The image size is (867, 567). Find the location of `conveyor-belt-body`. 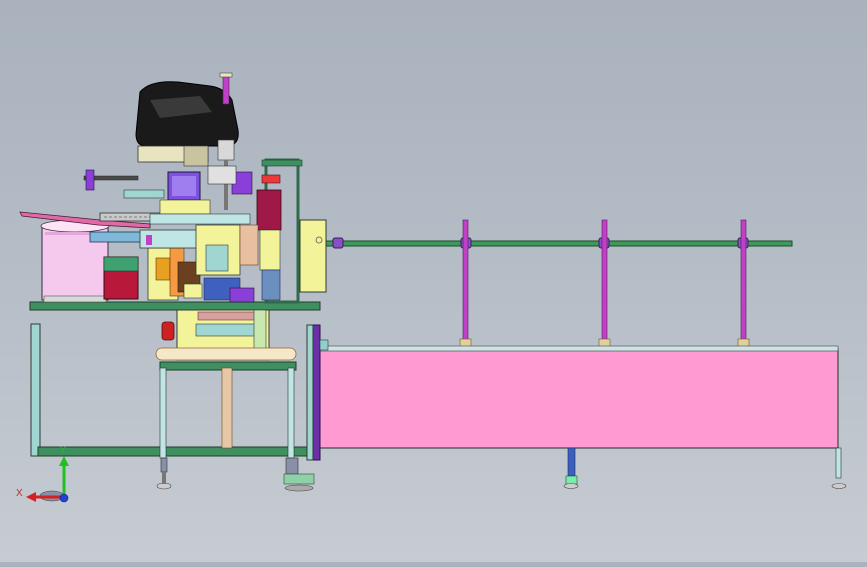

conveyor-belt-body is located at coordinates (575, 398).